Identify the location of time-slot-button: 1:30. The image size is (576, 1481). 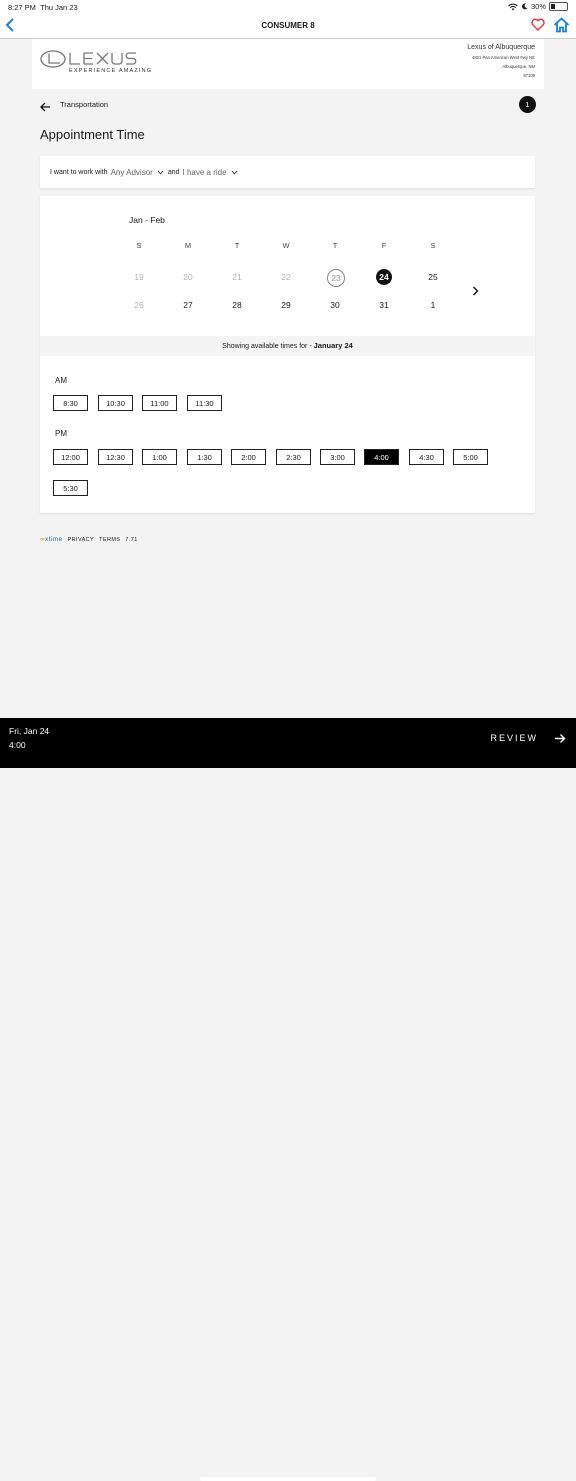
(204, 457).